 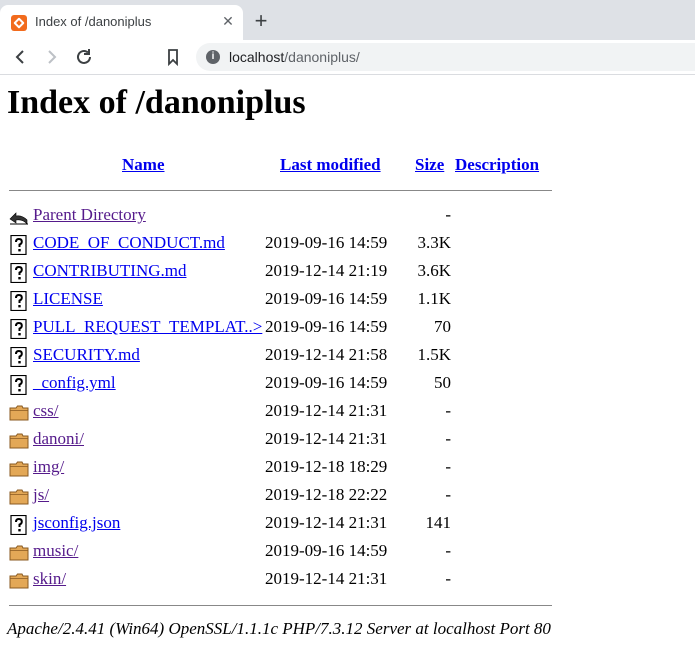 I want to click on url-text: localhost/danoniplus/, so click(x=294, y=57).